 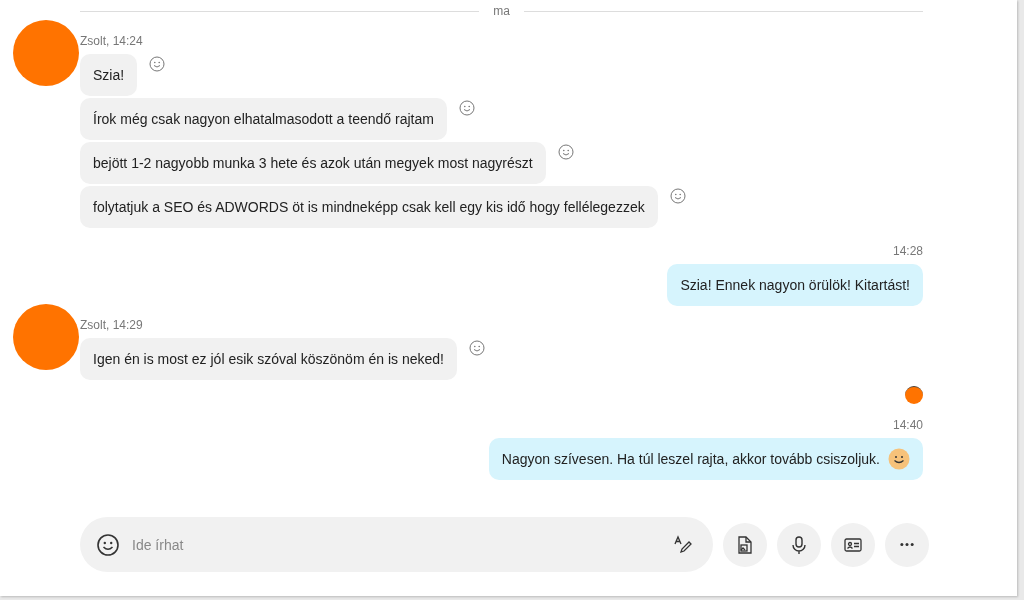 What do you see at coordinates (268, 359) in the screenshot?
I see `message-bubble: Igen én is most ez jól esik szóval köszönöm én is neked!` at bounding box center [268, 359].